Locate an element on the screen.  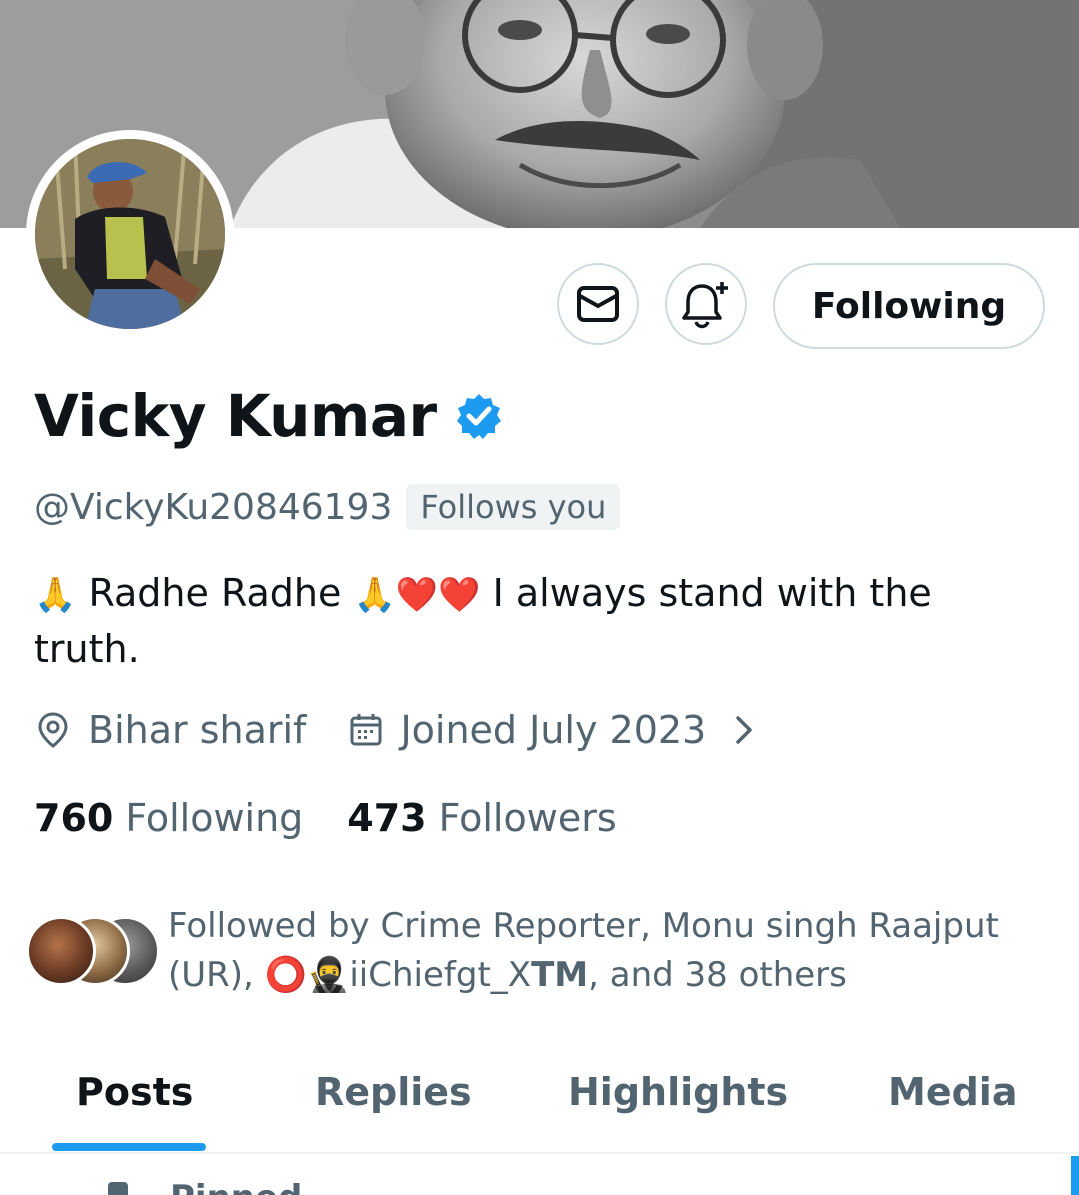
avatar-photo is located at coordinates (130, 234).